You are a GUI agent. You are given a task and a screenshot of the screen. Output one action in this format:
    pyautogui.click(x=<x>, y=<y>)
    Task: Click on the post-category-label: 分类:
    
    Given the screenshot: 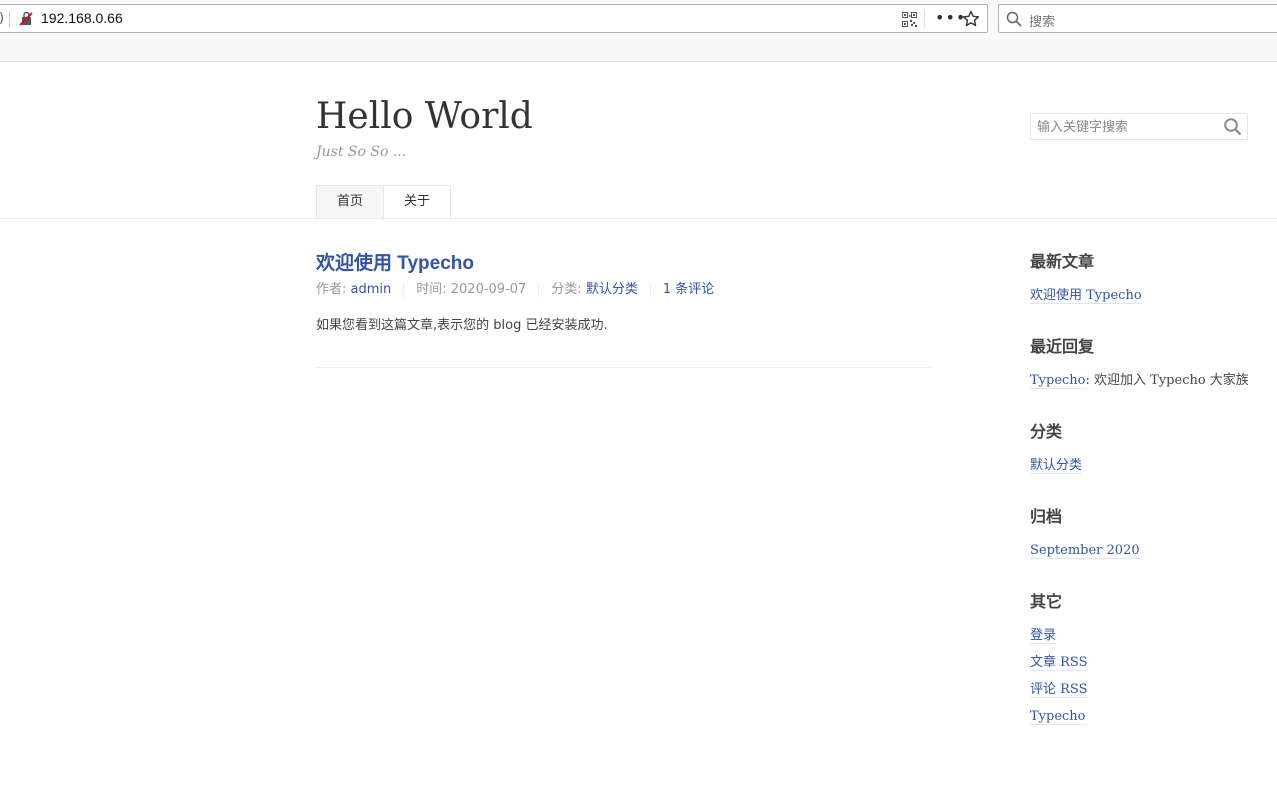 What is the action you would take?
    pyautogui.click(x=568, y=289)
    